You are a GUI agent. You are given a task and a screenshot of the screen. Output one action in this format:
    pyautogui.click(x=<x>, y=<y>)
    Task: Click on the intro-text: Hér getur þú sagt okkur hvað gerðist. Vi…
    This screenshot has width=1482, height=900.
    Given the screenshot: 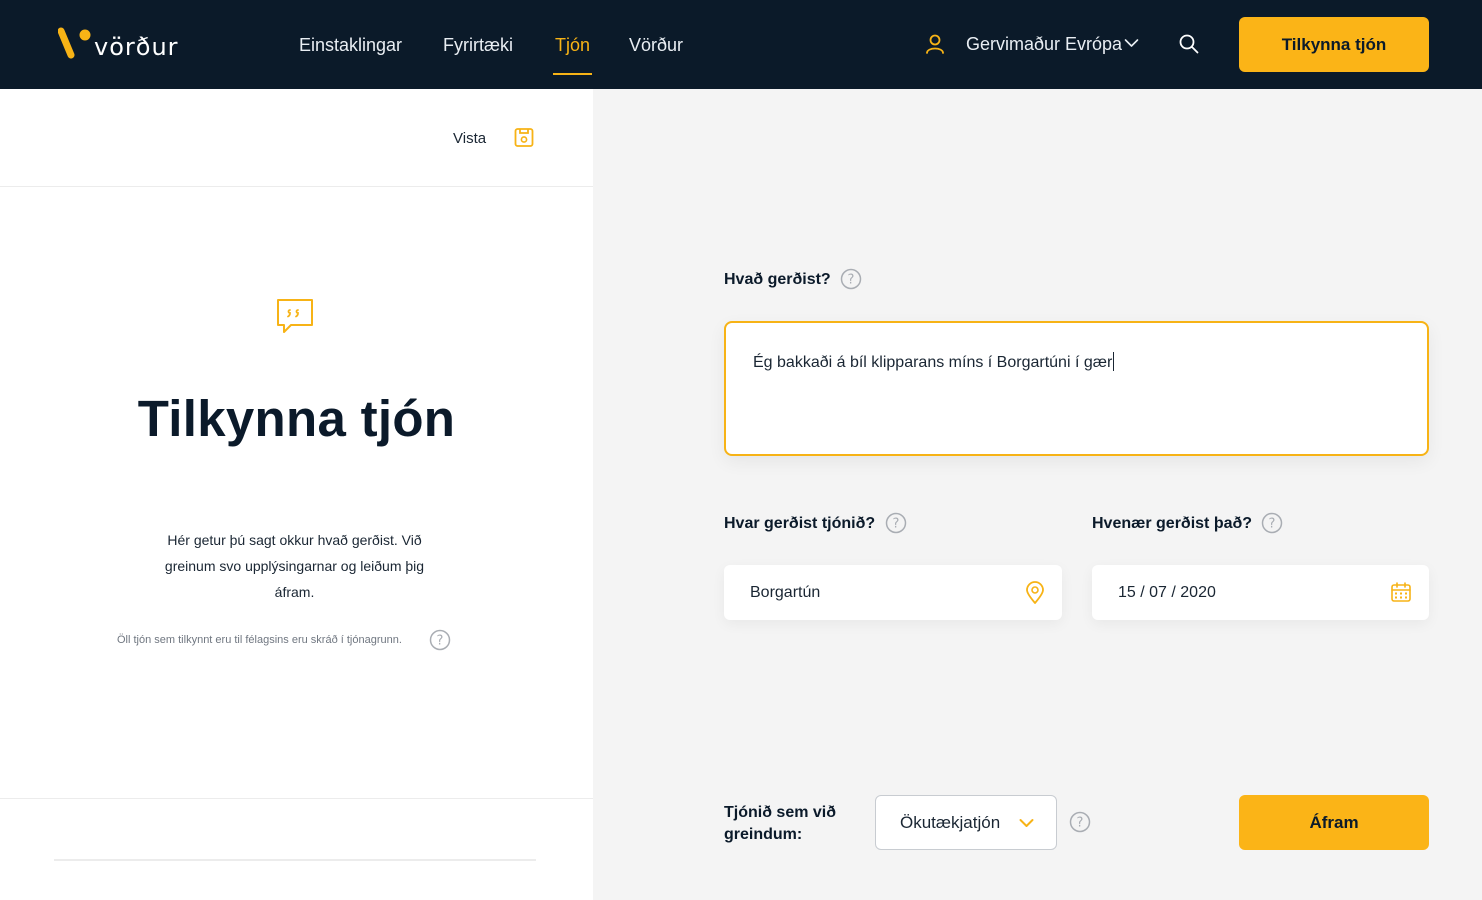 What is the action you would take?
    pyautogui.click(x=294, y=566)
    